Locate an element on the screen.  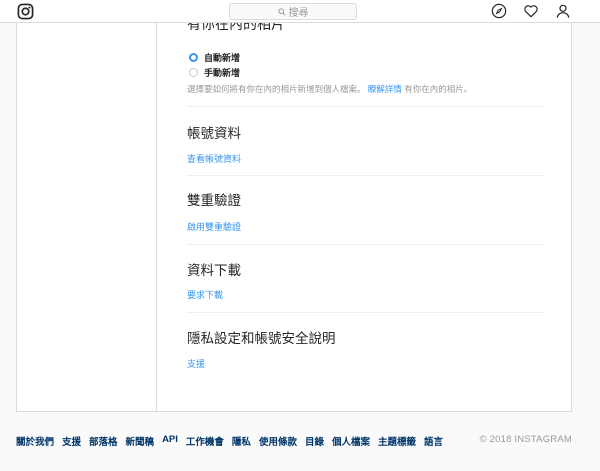
enable-two-factor-link: 啟用雙重驗證 is located at coordinates (214, 226).